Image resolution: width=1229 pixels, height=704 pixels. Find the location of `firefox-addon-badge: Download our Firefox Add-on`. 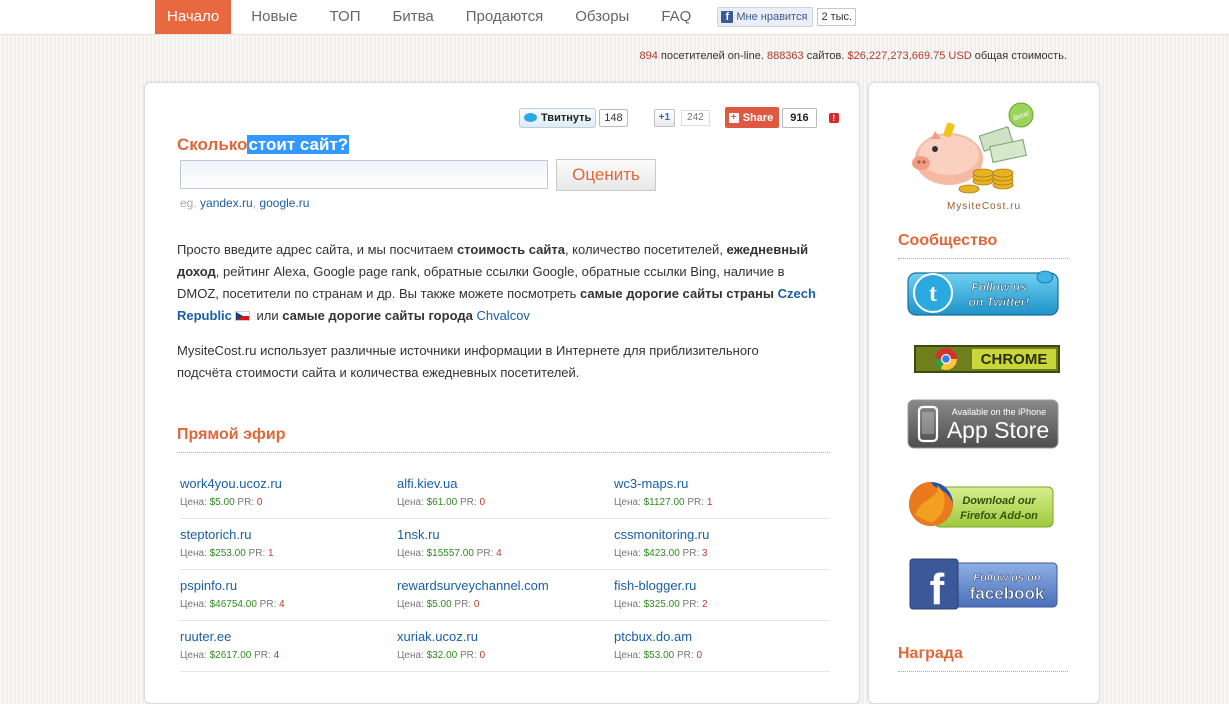

firefox-addon-badge: Download our Firefox Add-on is located at coordinates (983, 504).